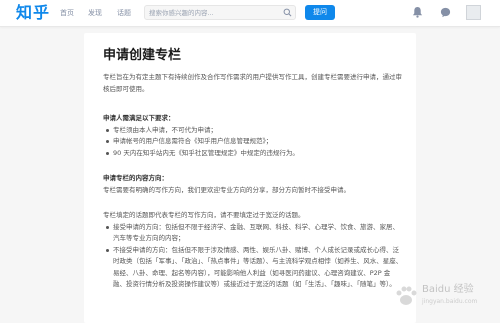 This screenshot has width=500, height=323. What do you see at coordinates (473, 12) in the screenshot?
I see `user-avatar` at bounding box center [473, 12].